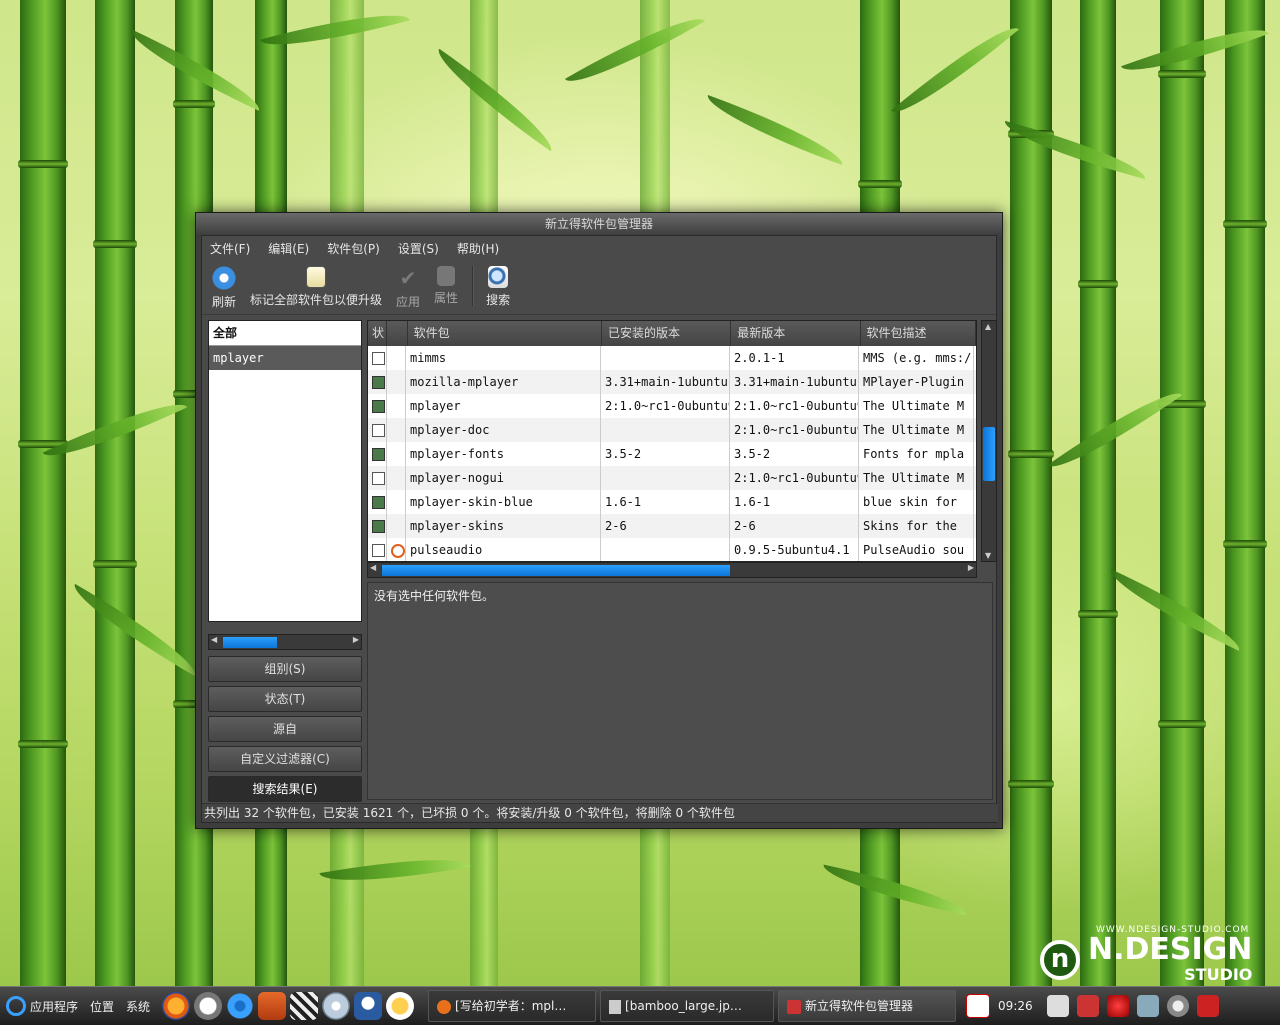  What do you see at coordinates (285, 729) in the screenshot?
I see `origin-button: 源自` at bounding box center [285, 729].